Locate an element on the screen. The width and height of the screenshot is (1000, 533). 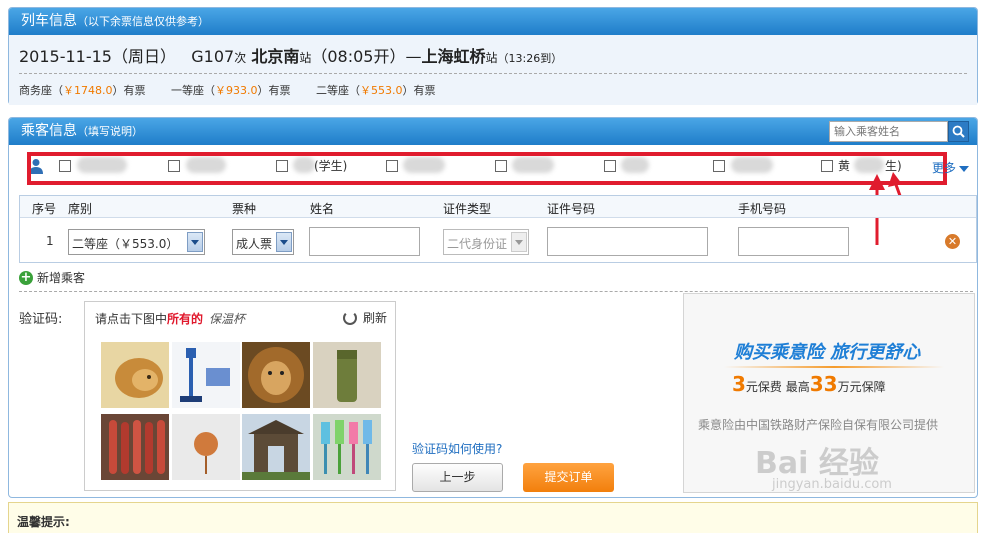
caret-down-icon is located at coordinates (964, 168).